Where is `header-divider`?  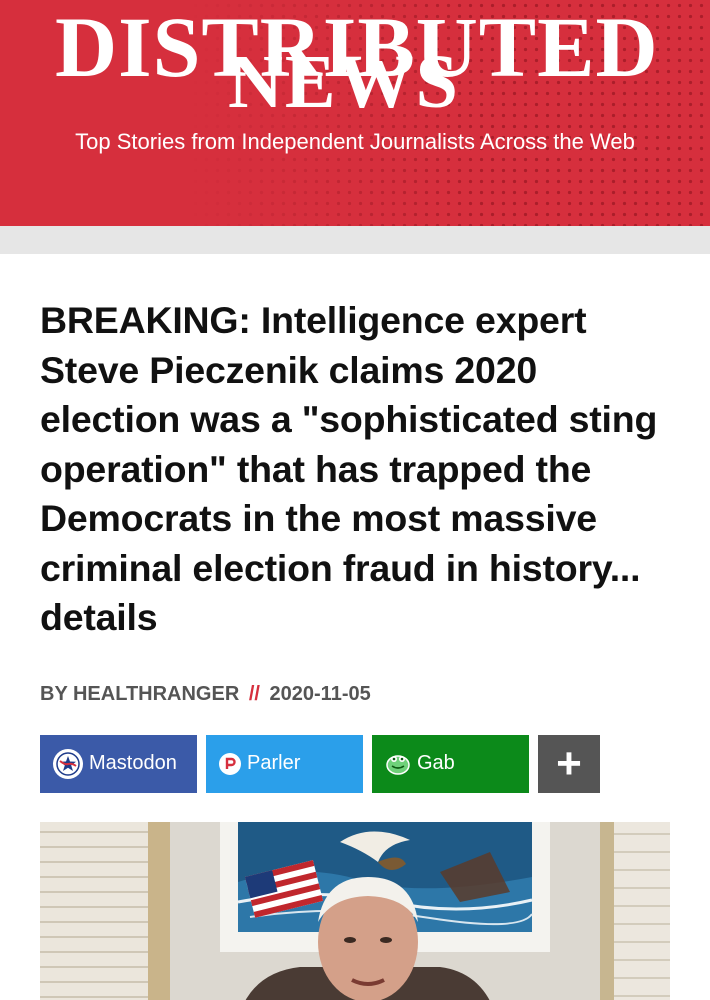
header-divider is located at coordinates (355, 240).